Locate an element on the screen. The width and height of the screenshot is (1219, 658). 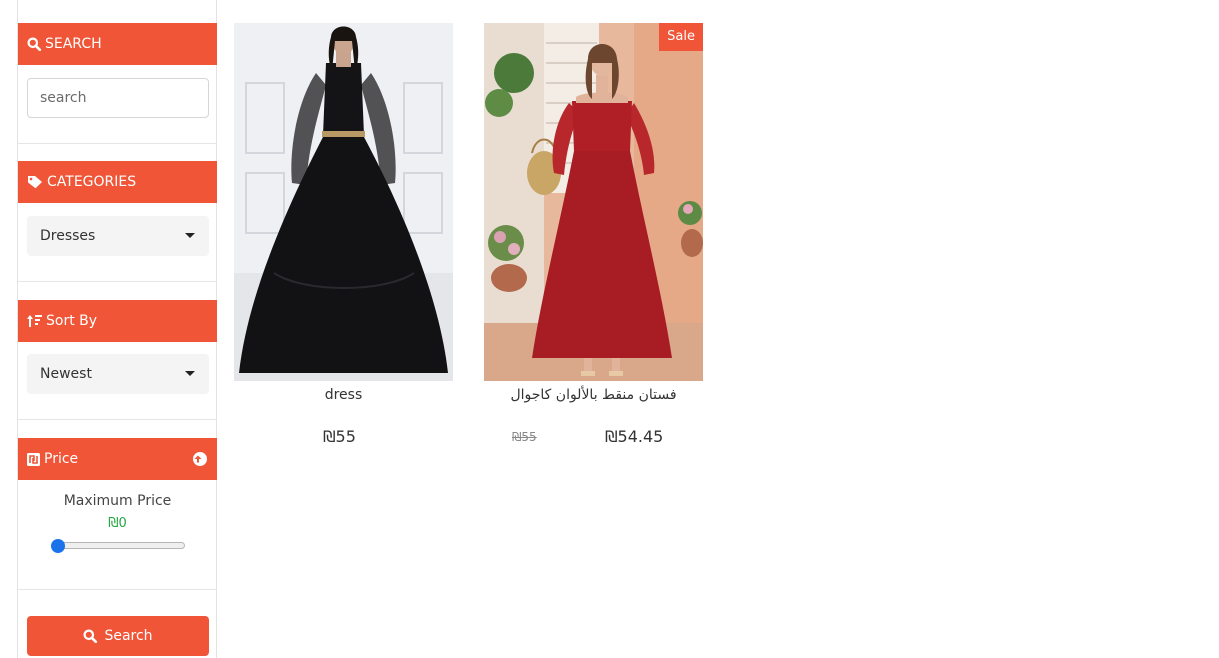
price-slider-thumb is located at coordinates (58, 546).